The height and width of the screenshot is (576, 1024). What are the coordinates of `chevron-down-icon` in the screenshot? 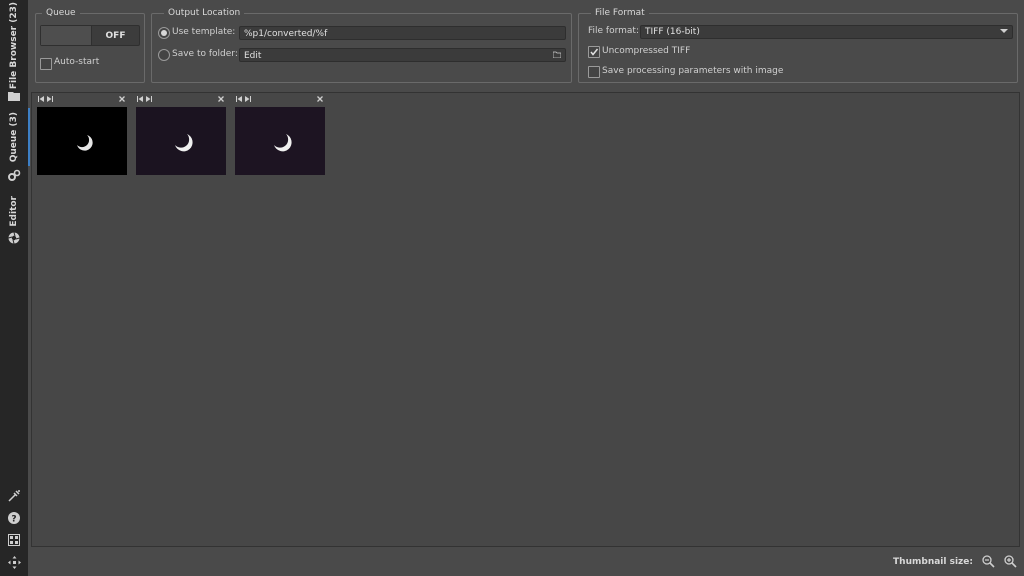 It's located at (1004, 32).